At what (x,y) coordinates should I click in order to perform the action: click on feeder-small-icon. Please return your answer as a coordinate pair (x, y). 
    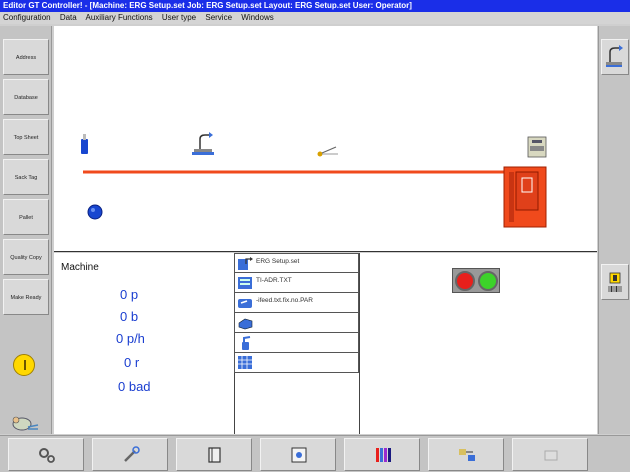
    Looking at the image, I should click on (245, 303).